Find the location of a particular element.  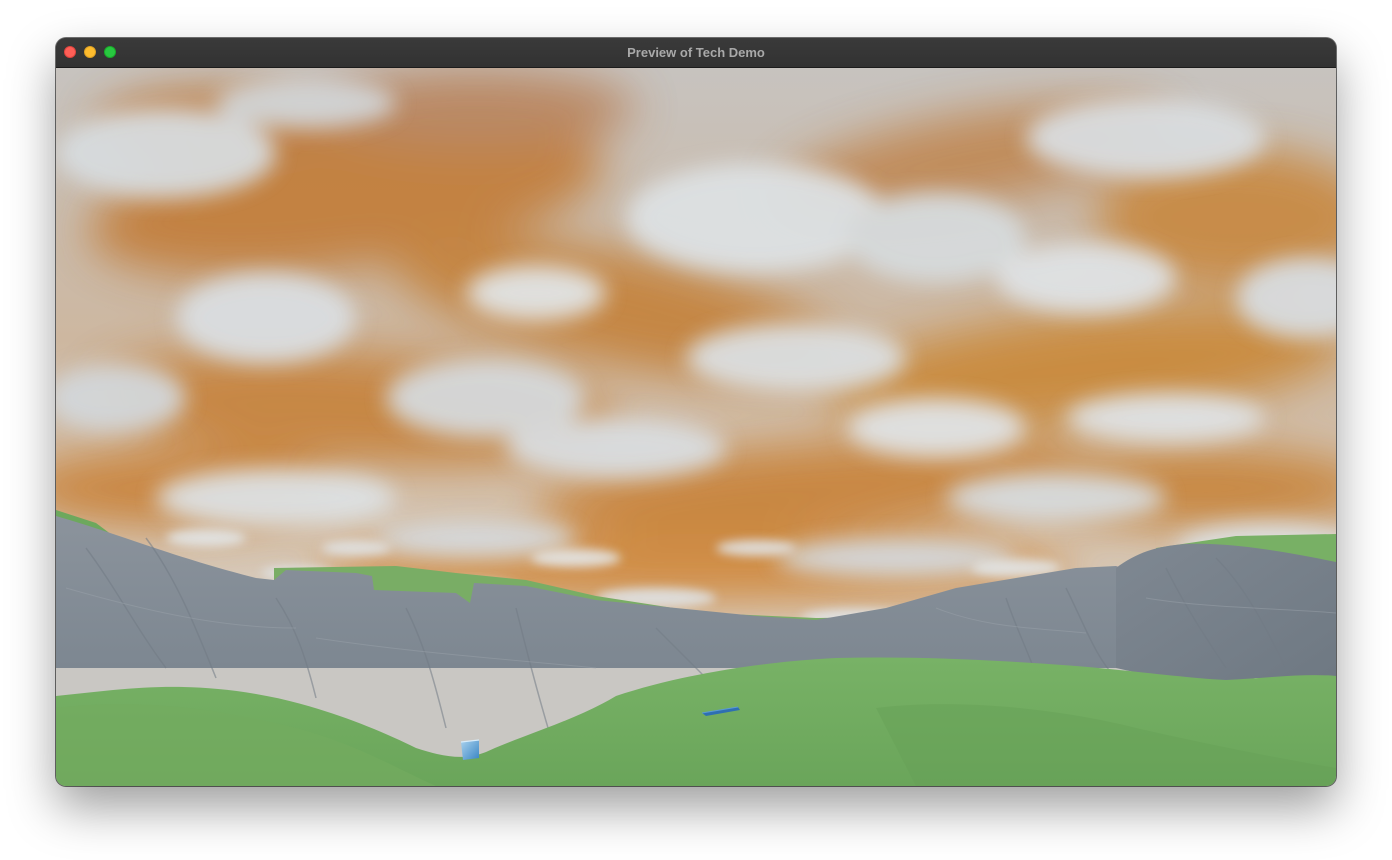

blue-crate is located at coordinates (470, 749).